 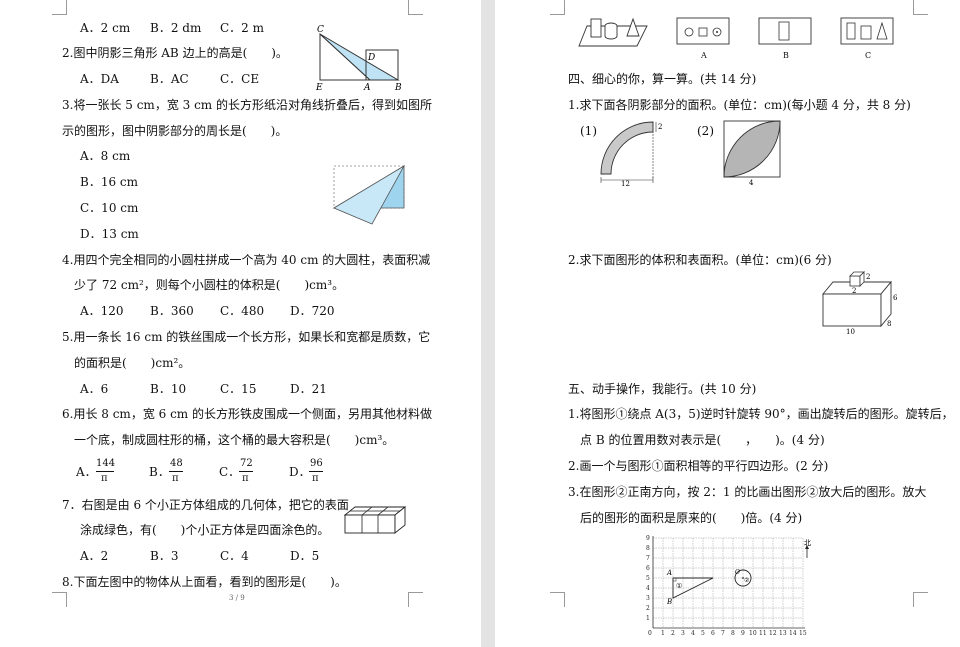 What do you see at coordinates (242, 311) in the screenshot?
I see `q4-option-c: C．480` at bounding box center [242, 311].